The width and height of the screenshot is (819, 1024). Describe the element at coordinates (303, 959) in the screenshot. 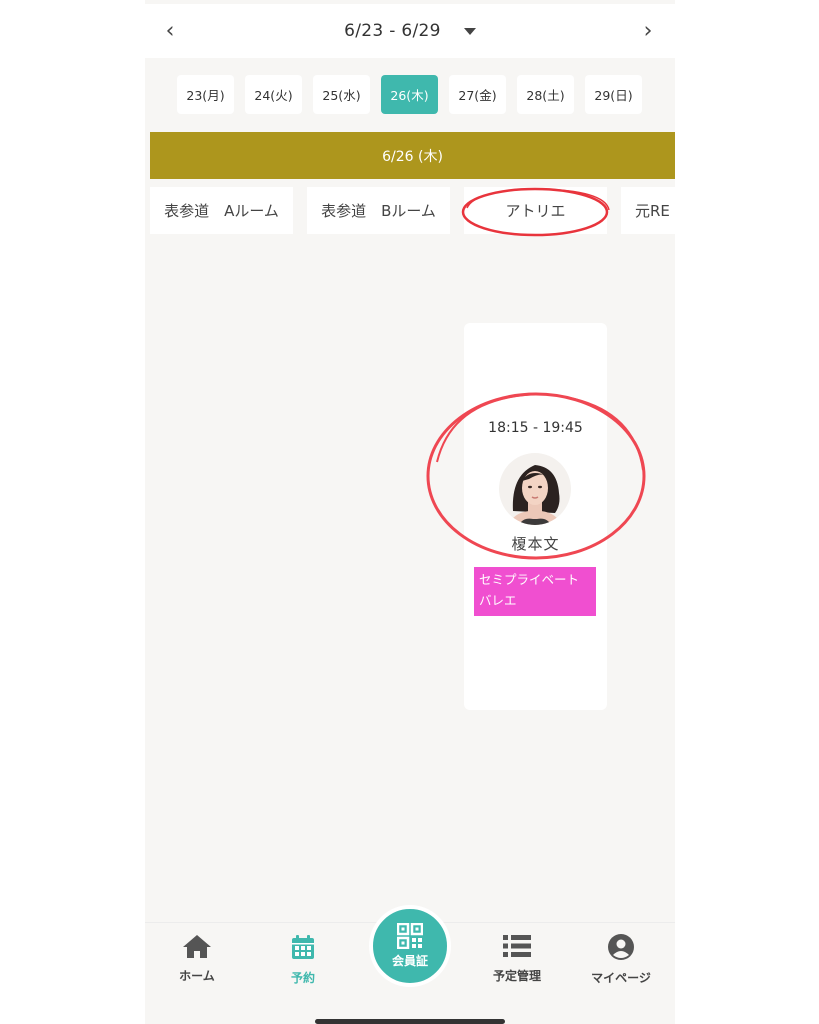

I see `nav-reserve: 予約` at that location.